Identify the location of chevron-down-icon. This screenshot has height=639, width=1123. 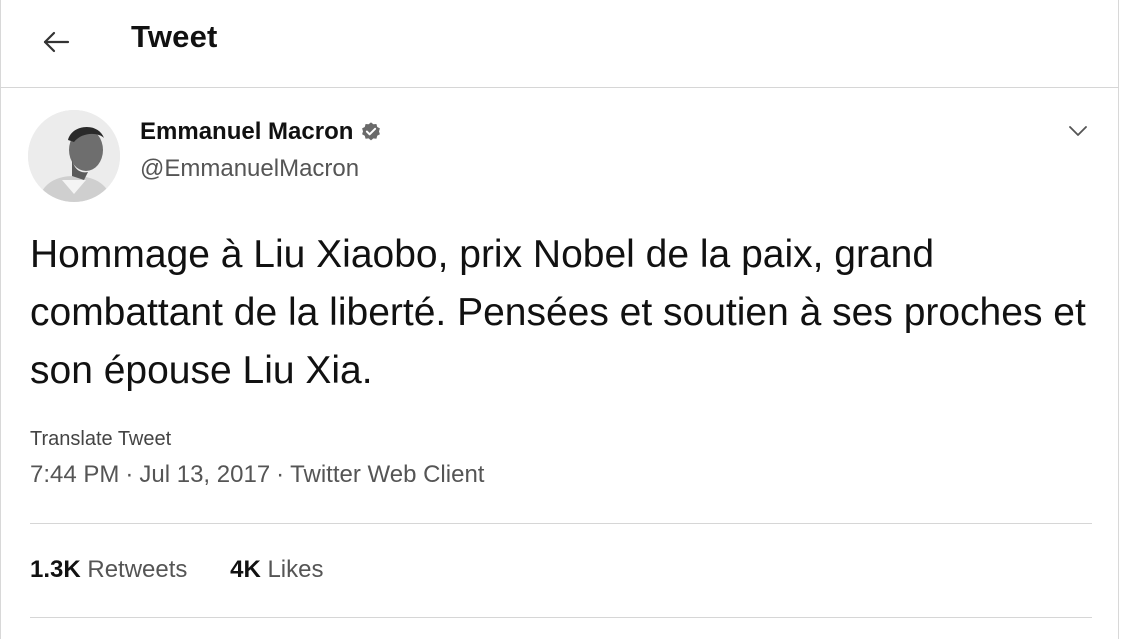
(1078, 131).